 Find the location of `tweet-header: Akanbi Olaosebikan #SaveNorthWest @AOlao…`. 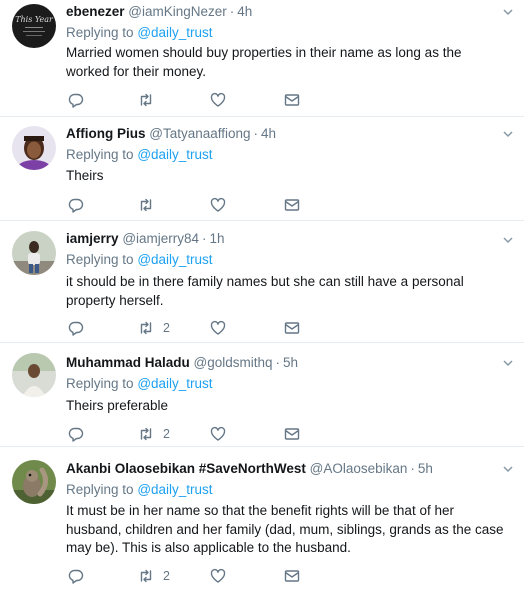

tweet-header: Akanbi Olaosebikan #SaveNorthWest @AOlao… is located at coordinates (280, 469).